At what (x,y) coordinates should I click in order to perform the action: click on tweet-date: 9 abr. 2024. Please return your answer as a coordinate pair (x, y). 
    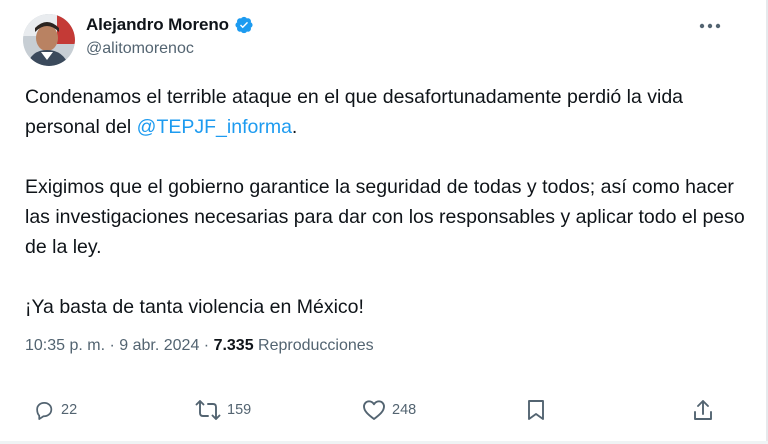
    Looking at the image, I should click on (159, 345).